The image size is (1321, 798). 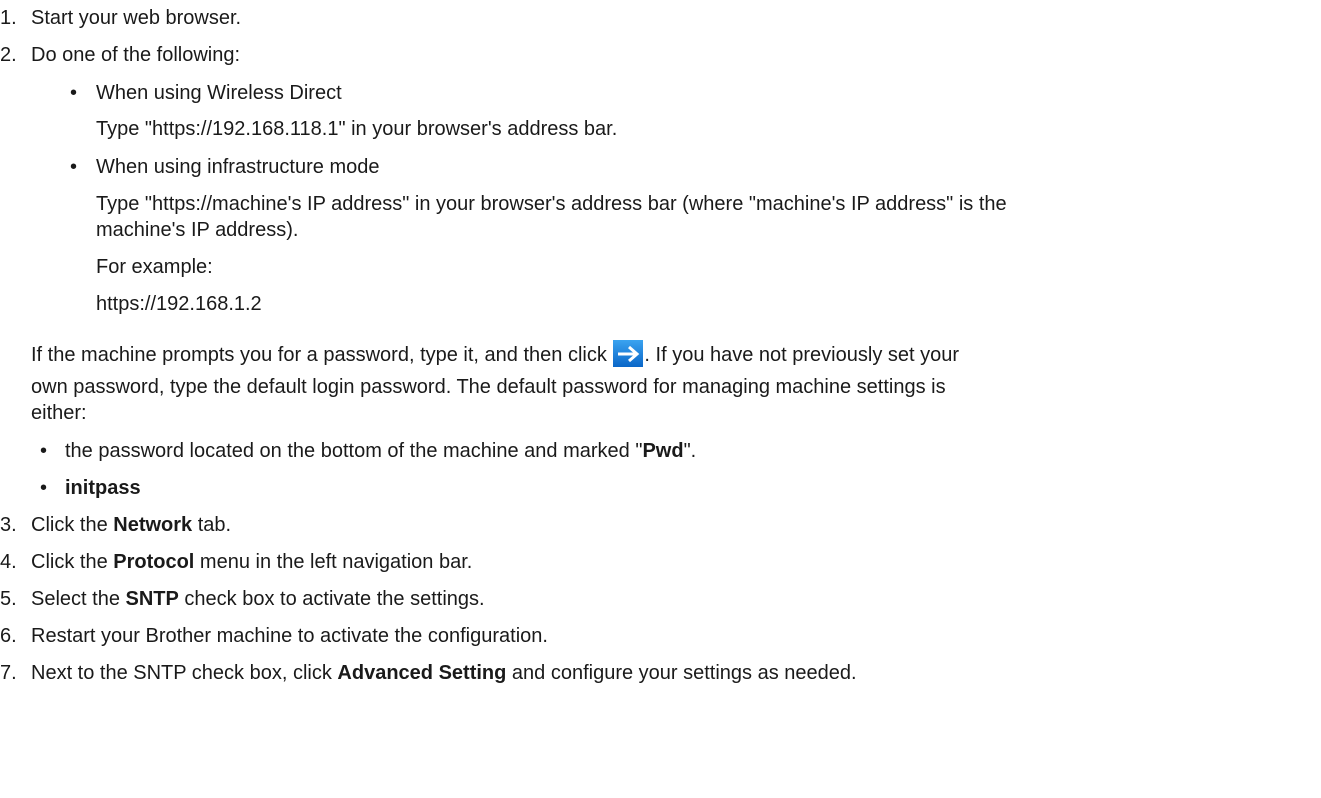 What do you see at coordinates (197, 230) in the screenshot?
I see `substep-detail-line-2: machine's IP address).` at bounding box center [197, 230].